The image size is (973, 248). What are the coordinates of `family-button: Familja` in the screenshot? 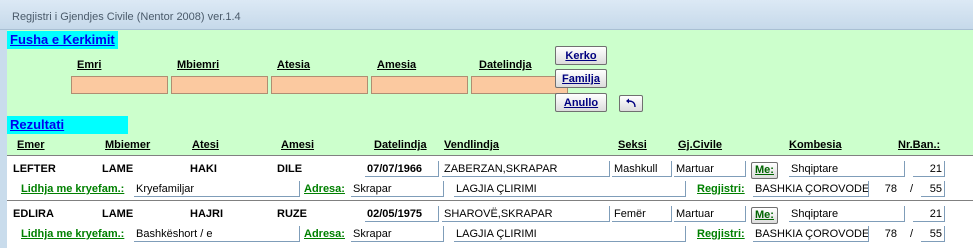 It's located at (581, 78).